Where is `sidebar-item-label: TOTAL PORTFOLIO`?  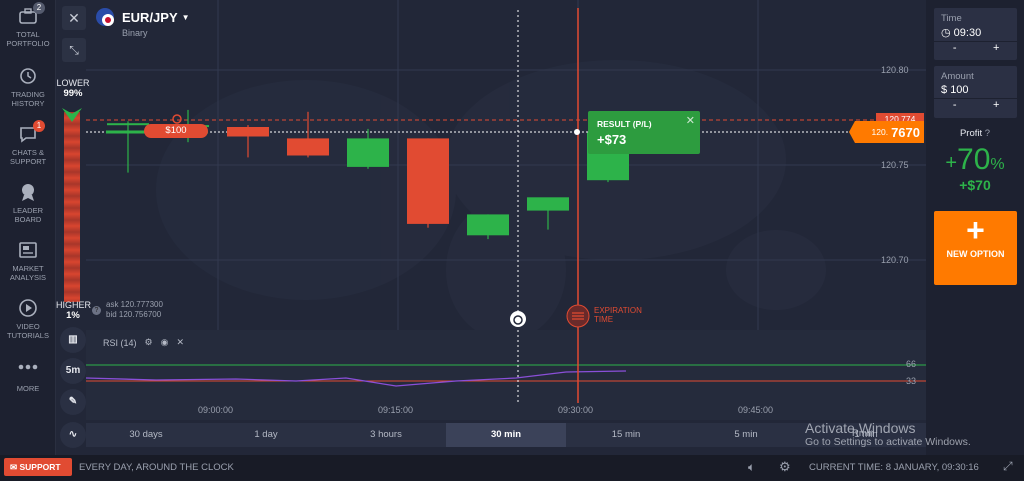
sidebar-item-label: TOTAL PORTFOLIO is located at coordinates (28, 39).